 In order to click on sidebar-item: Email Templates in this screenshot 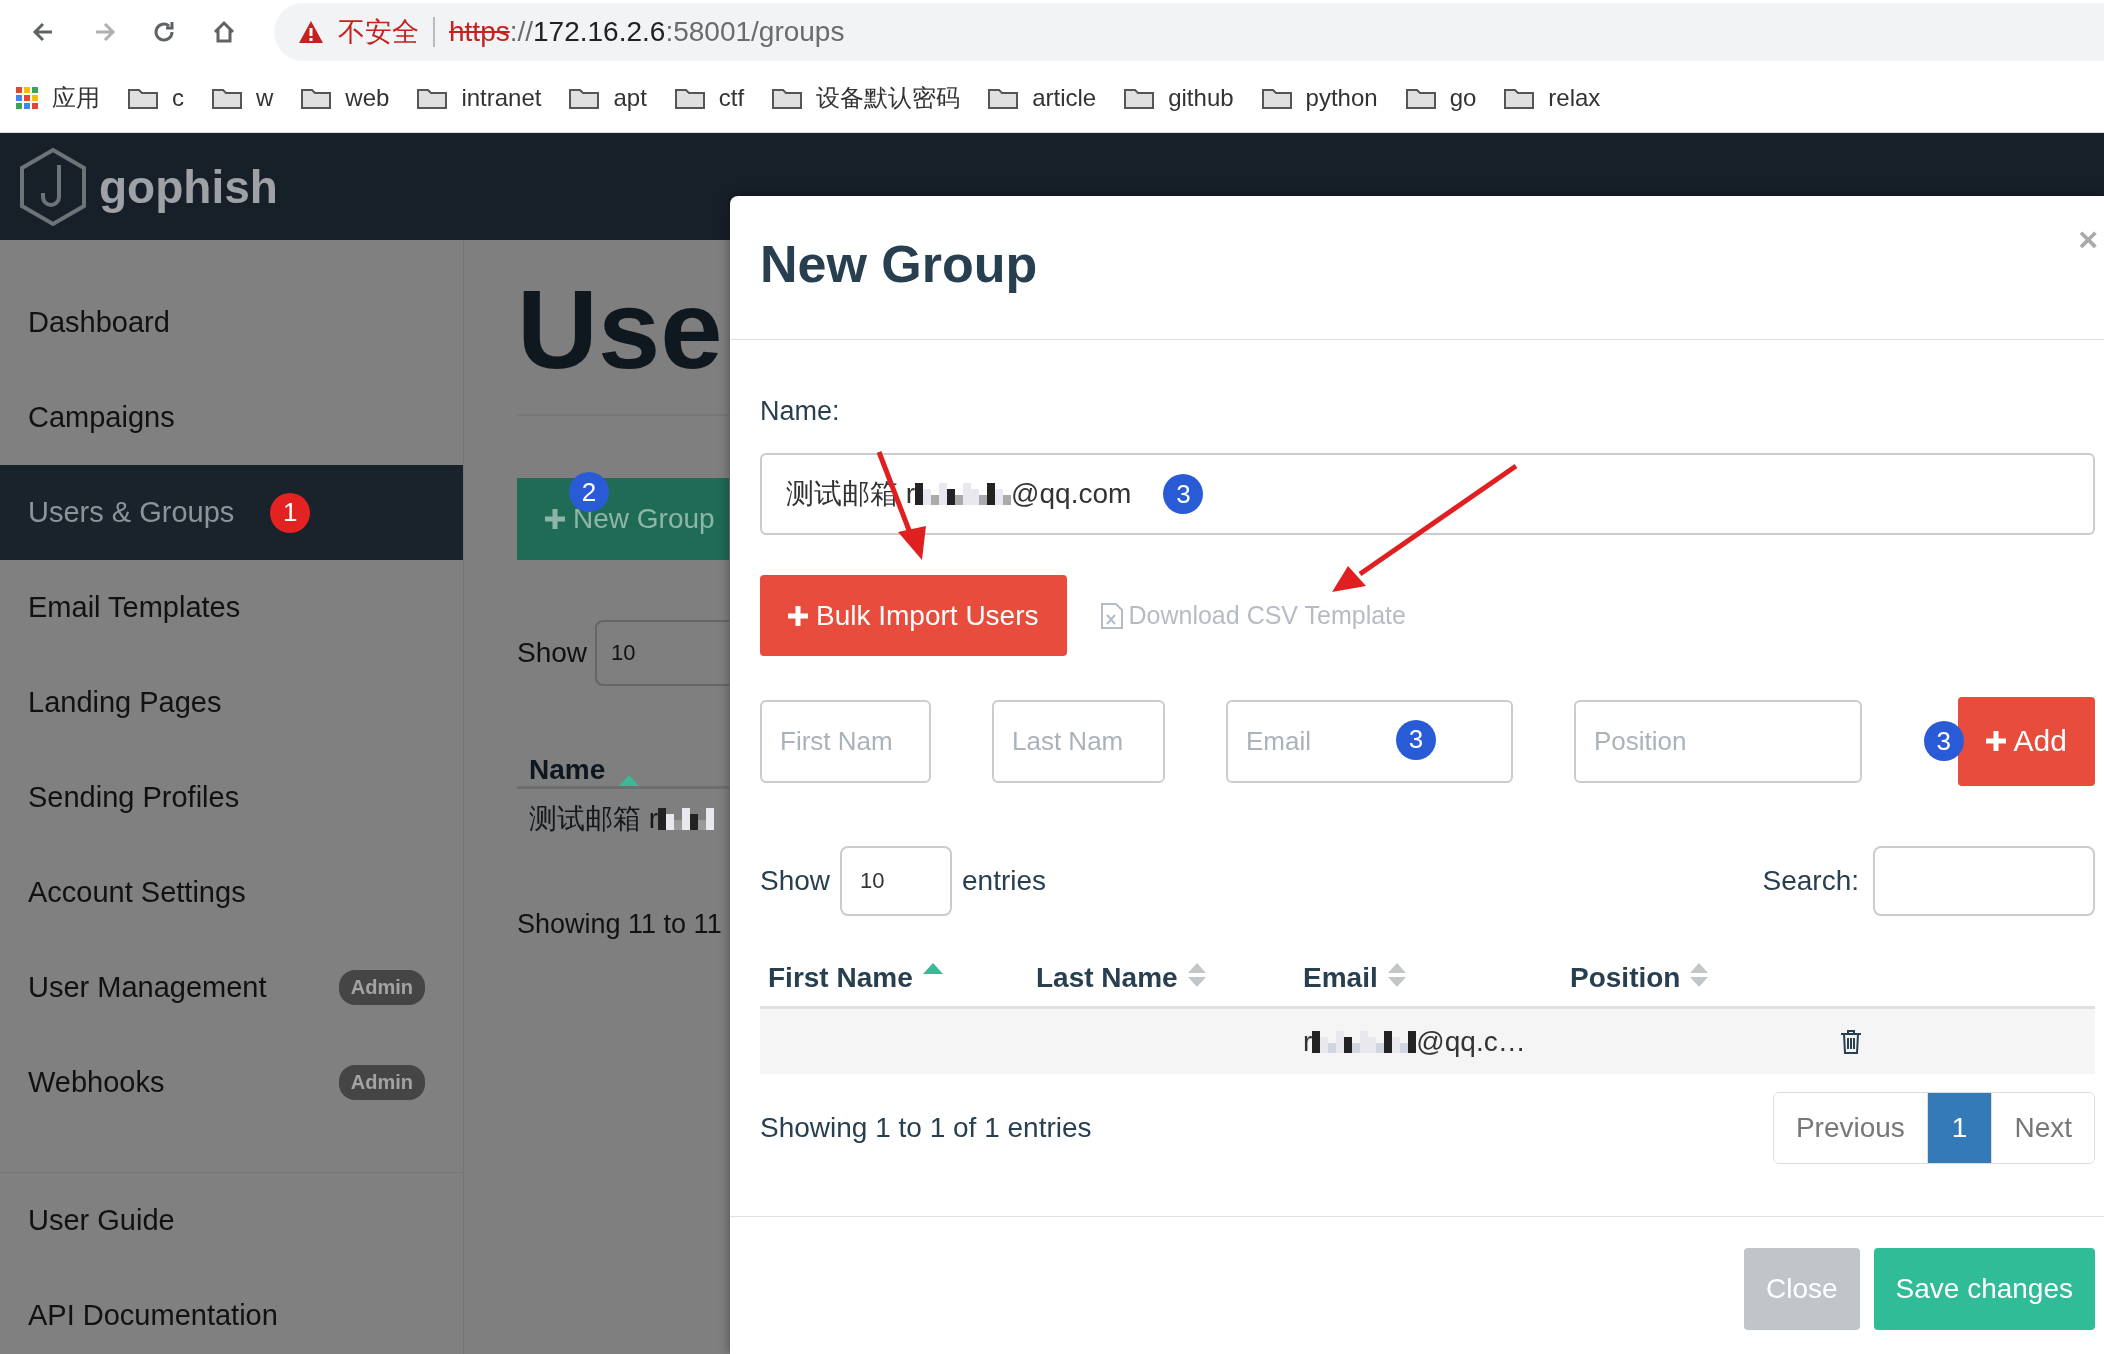, I will do `click(231, 607)`.